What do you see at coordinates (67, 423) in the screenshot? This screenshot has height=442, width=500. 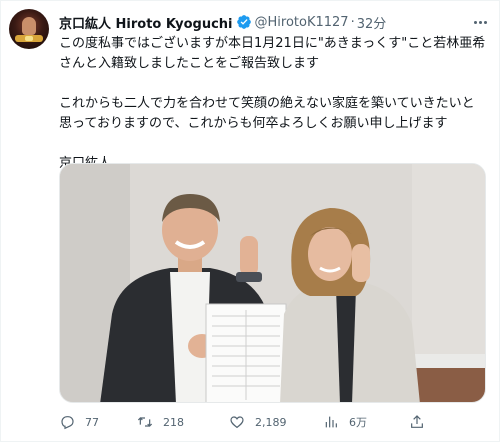 I see `reply-icon` at bounding box center [67, 423].